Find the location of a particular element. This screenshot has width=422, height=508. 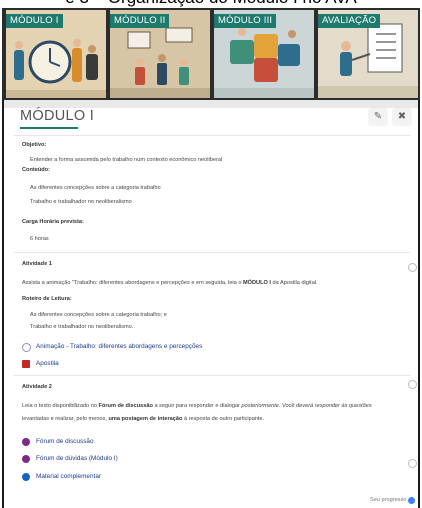

pencil-icon: ✎ is located at coordinates (378, 116).